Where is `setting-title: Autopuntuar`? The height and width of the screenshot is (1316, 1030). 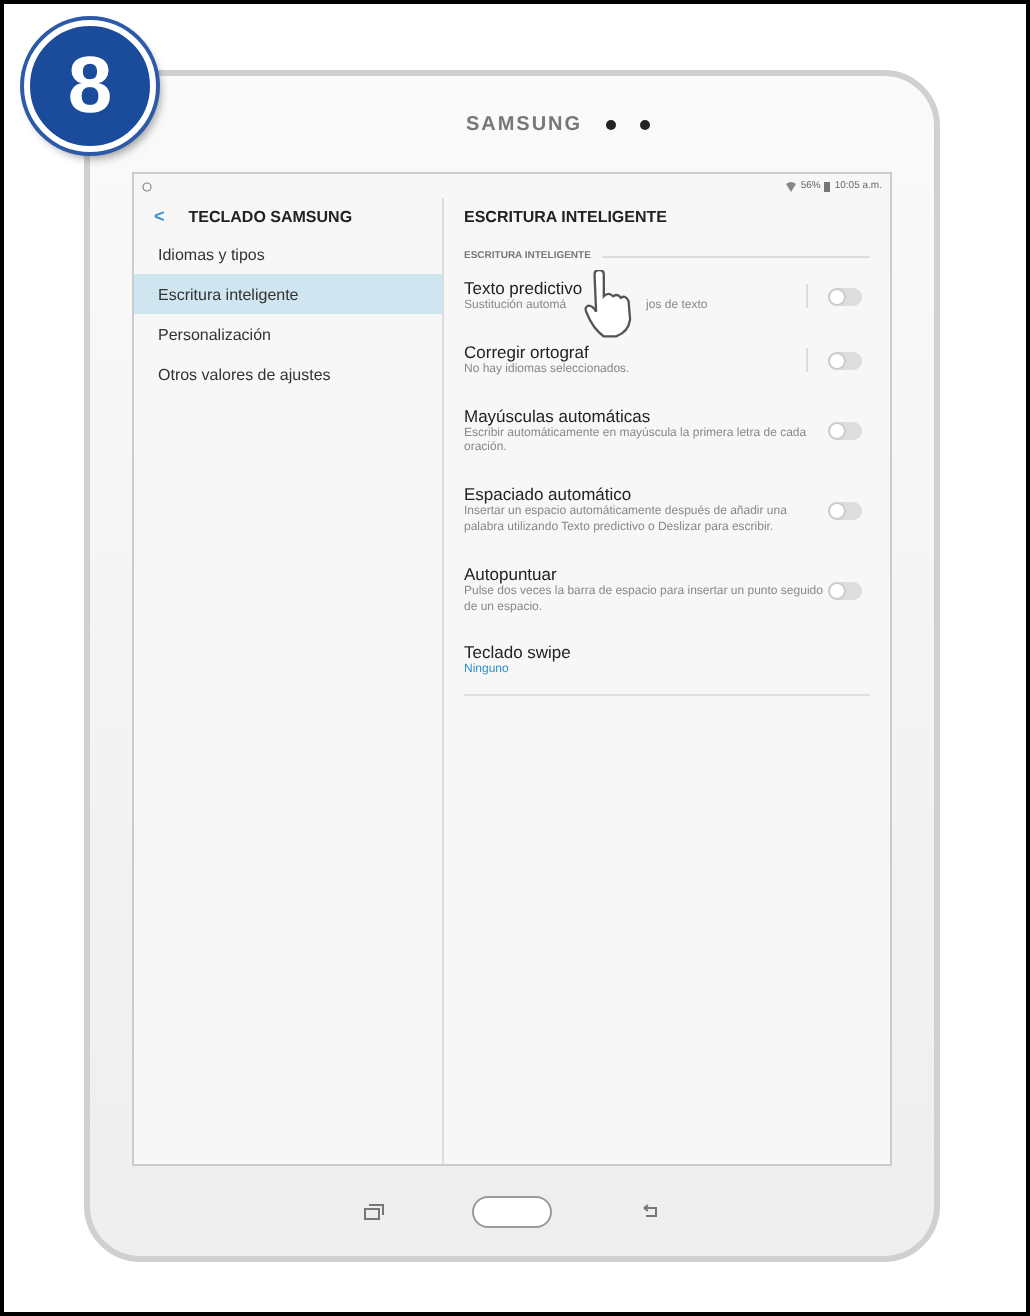
setting-title: Autopuntuar is located at coordinates (511, 573).